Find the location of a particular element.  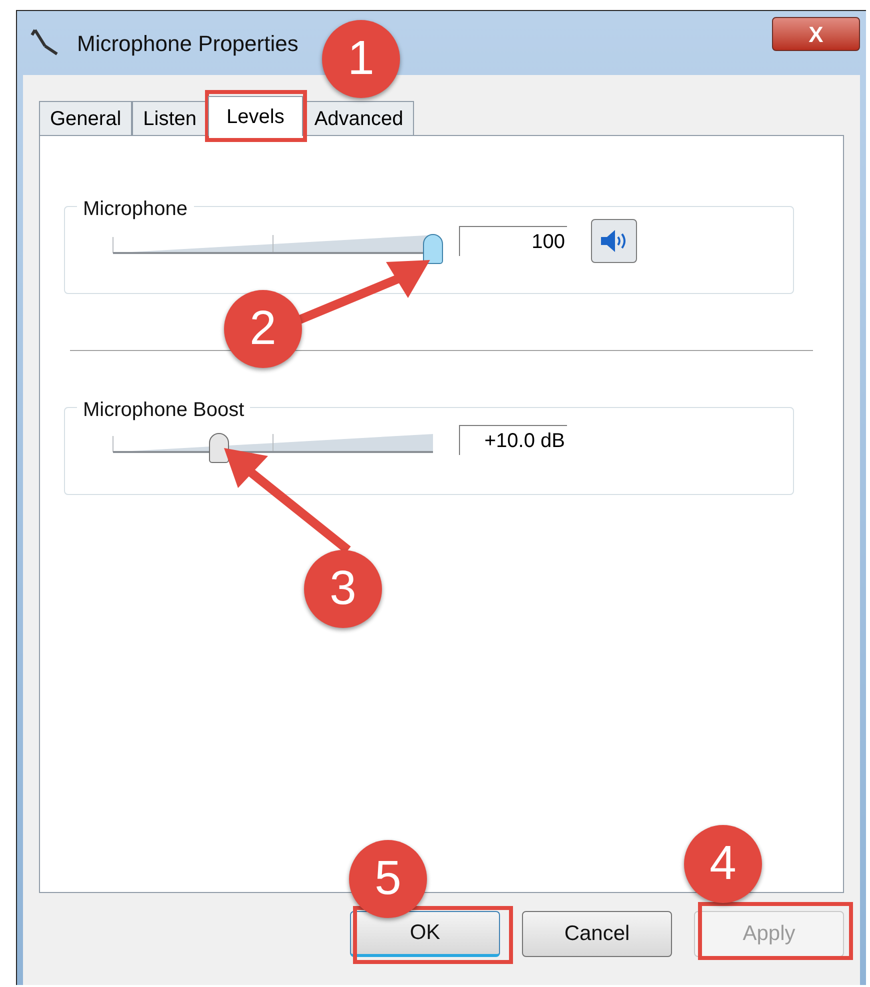

tab: Levels is located at coordinates (256, 116).